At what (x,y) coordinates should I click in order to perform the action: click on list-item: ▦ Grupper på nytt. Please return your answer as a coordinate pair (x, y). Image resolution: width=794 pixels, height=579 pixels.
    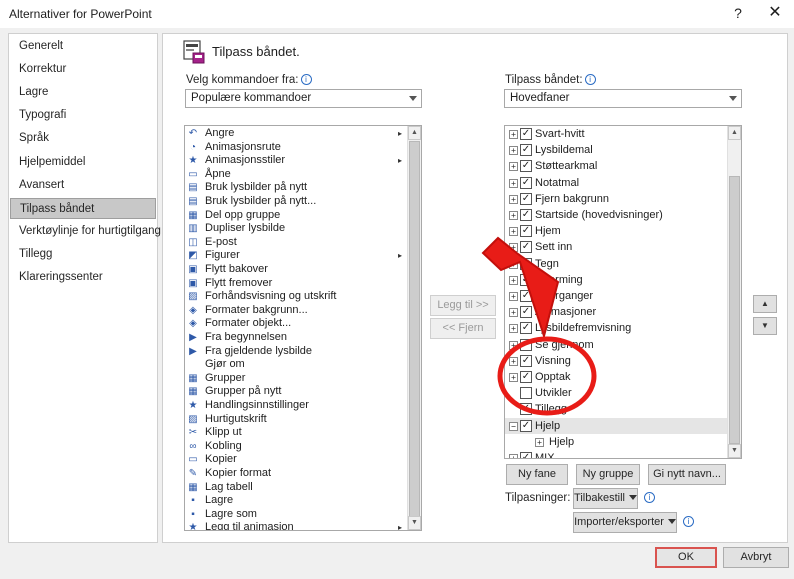
    Looking at the image, I should click on (300, 392).